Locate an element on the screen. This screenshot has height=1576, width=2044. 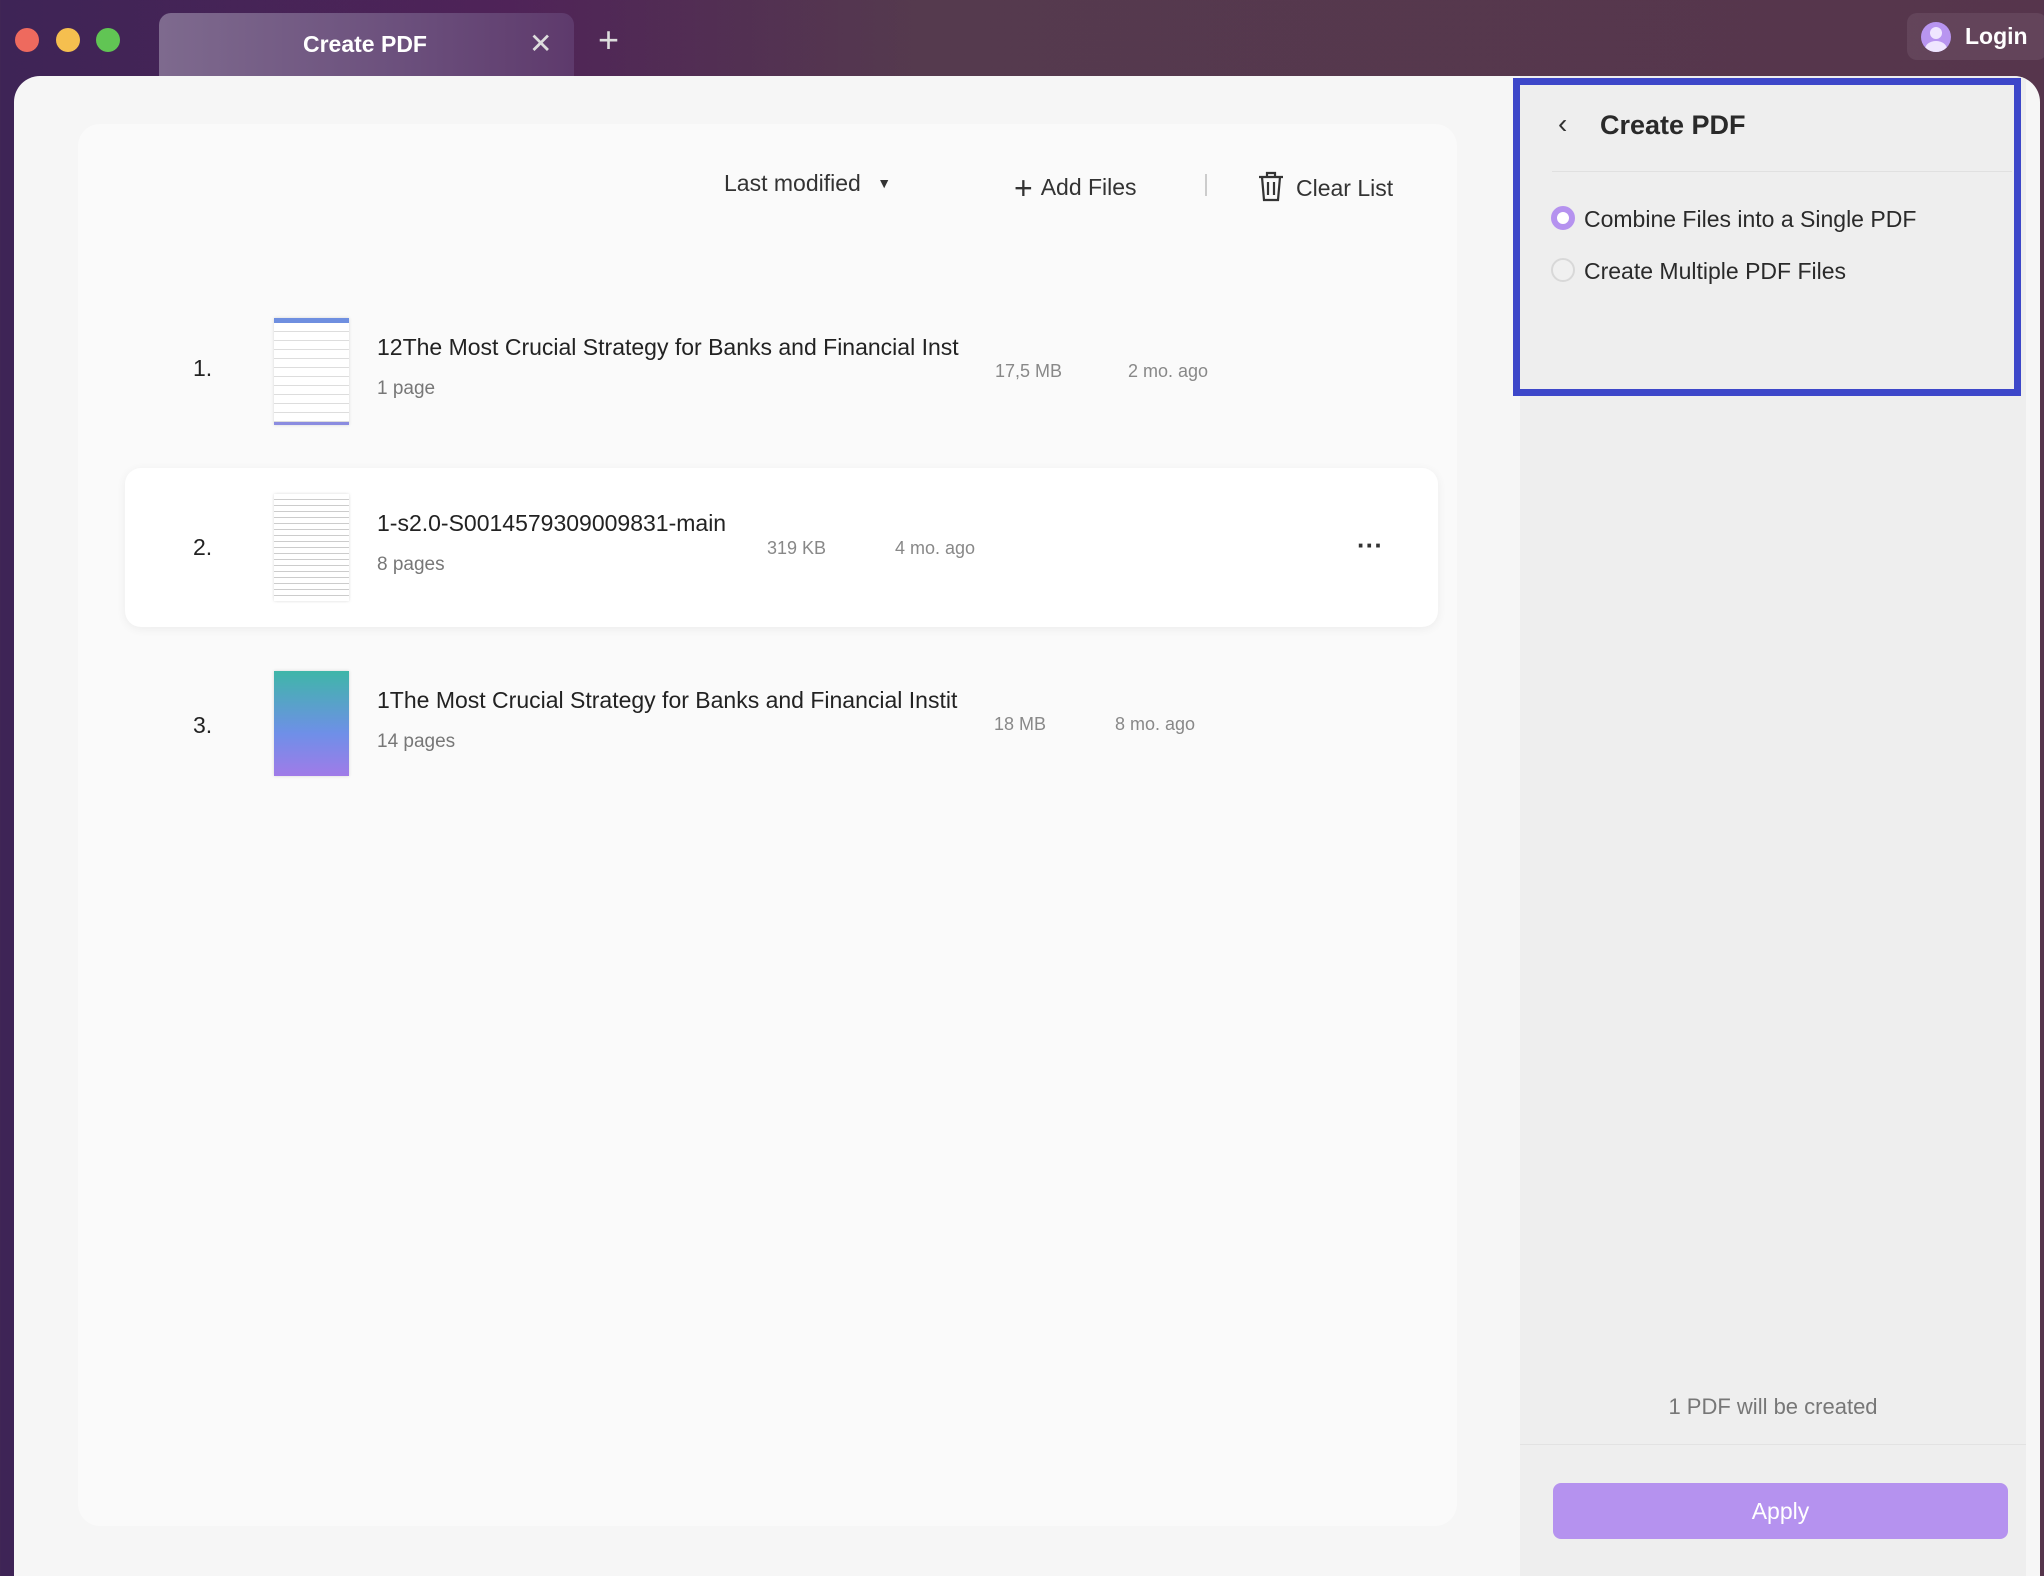
back-chevron-icon: ‹ is located at coordinates (1562, 124).